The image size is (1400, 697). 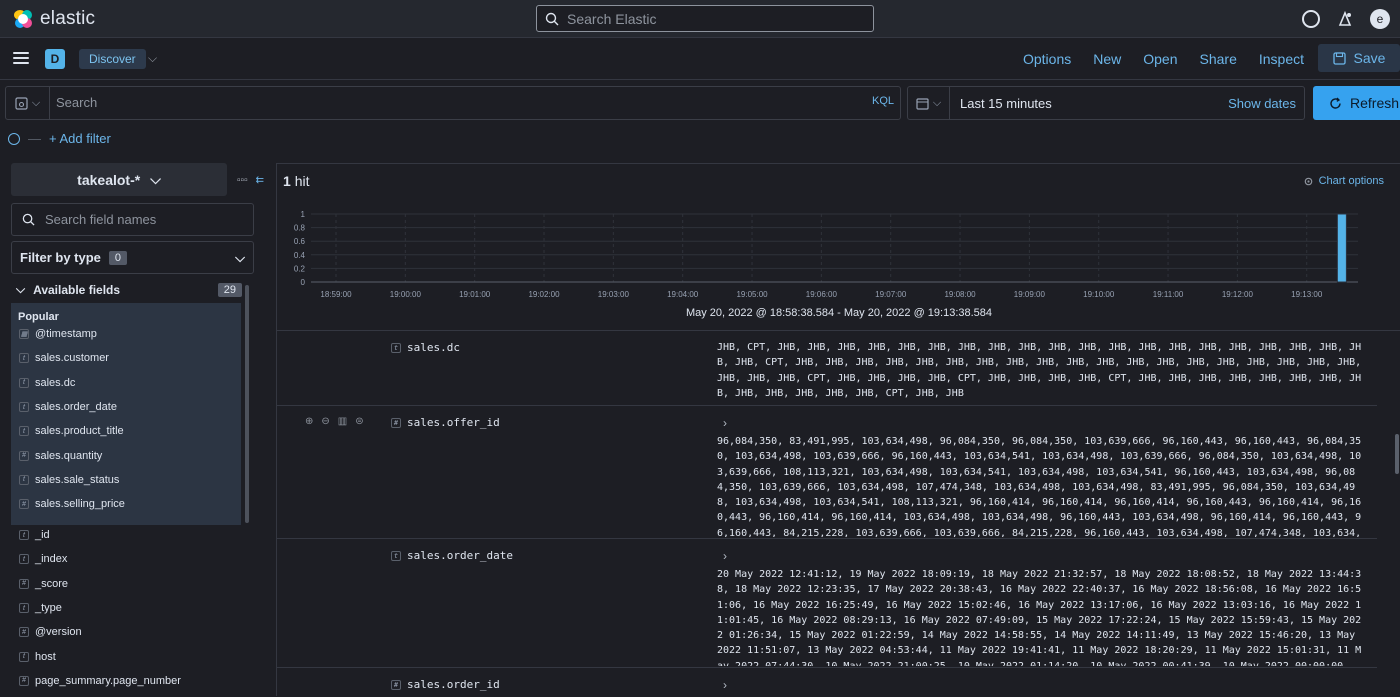 I want to click on field-item: t sales.product_title, so click(x=72, y=431).